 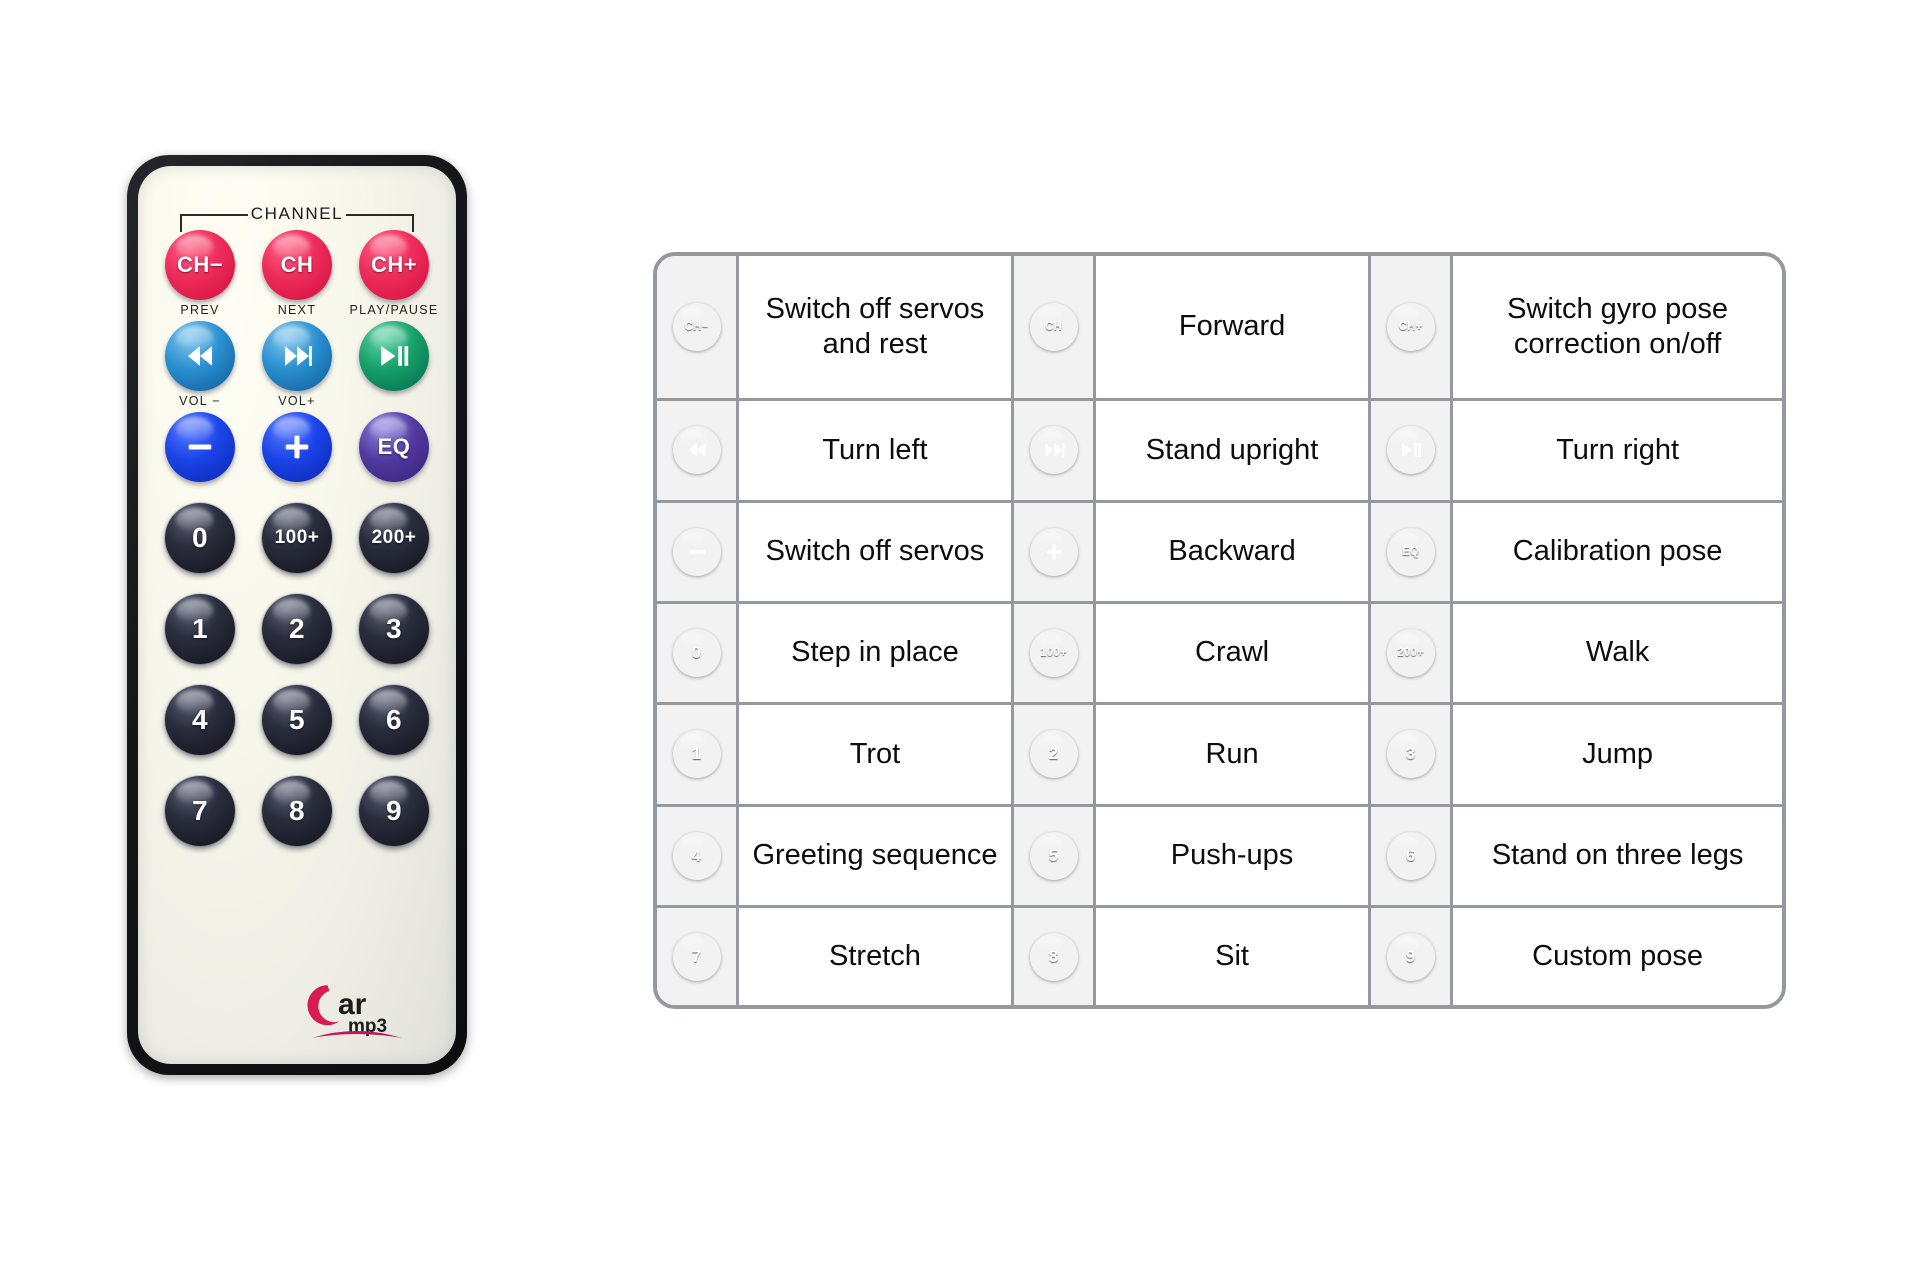 What do you see at coordinates (1053, 653) in the screenshot?
I see `legend-icon-cell: 100+` at bounding box center [1053, 653].